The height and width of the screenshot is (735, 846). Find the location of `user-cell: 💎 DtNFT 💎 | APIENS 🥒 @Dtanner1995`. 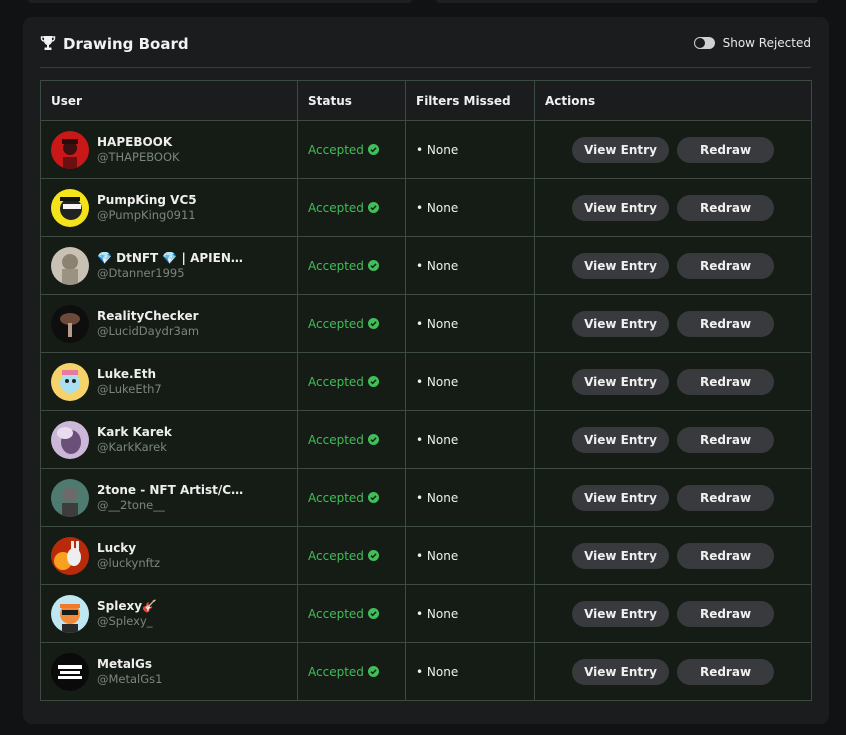

user-cell: 💎 DtNFT 💎 | APIENS 🥒 @Dtanner1995 is located at coordinates (169, 265).